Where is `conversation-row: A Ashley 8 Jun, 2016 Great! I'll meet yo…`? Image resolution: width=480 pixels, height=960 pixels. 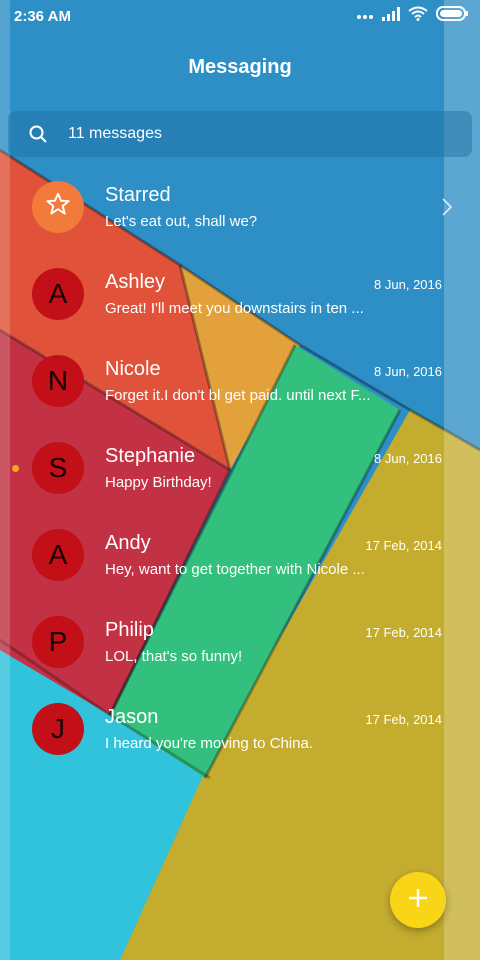 conversation-row: A Ashley 8 Jun, 2016 Great! I'll meet yo… is located at coordinates (240, 294).